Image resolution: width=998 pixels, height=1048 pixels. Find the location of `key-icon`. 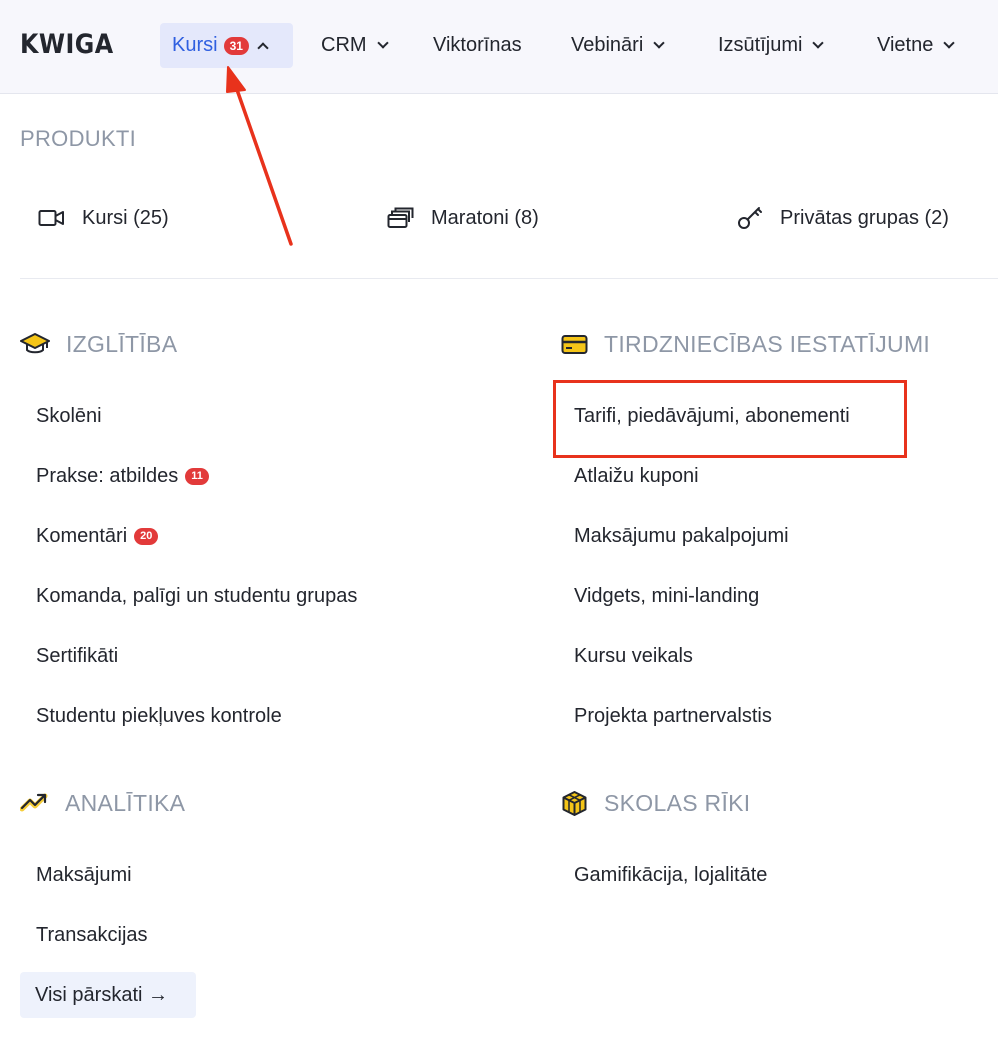

key-icon is located at coordinates (750, 218).